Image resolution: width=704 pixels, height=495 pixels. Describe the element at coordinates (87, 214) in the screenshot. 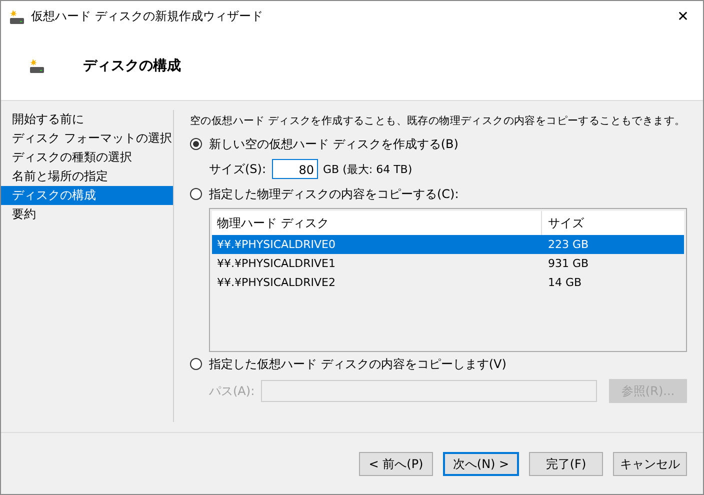

I see `wizard-step: 要約` at that location.